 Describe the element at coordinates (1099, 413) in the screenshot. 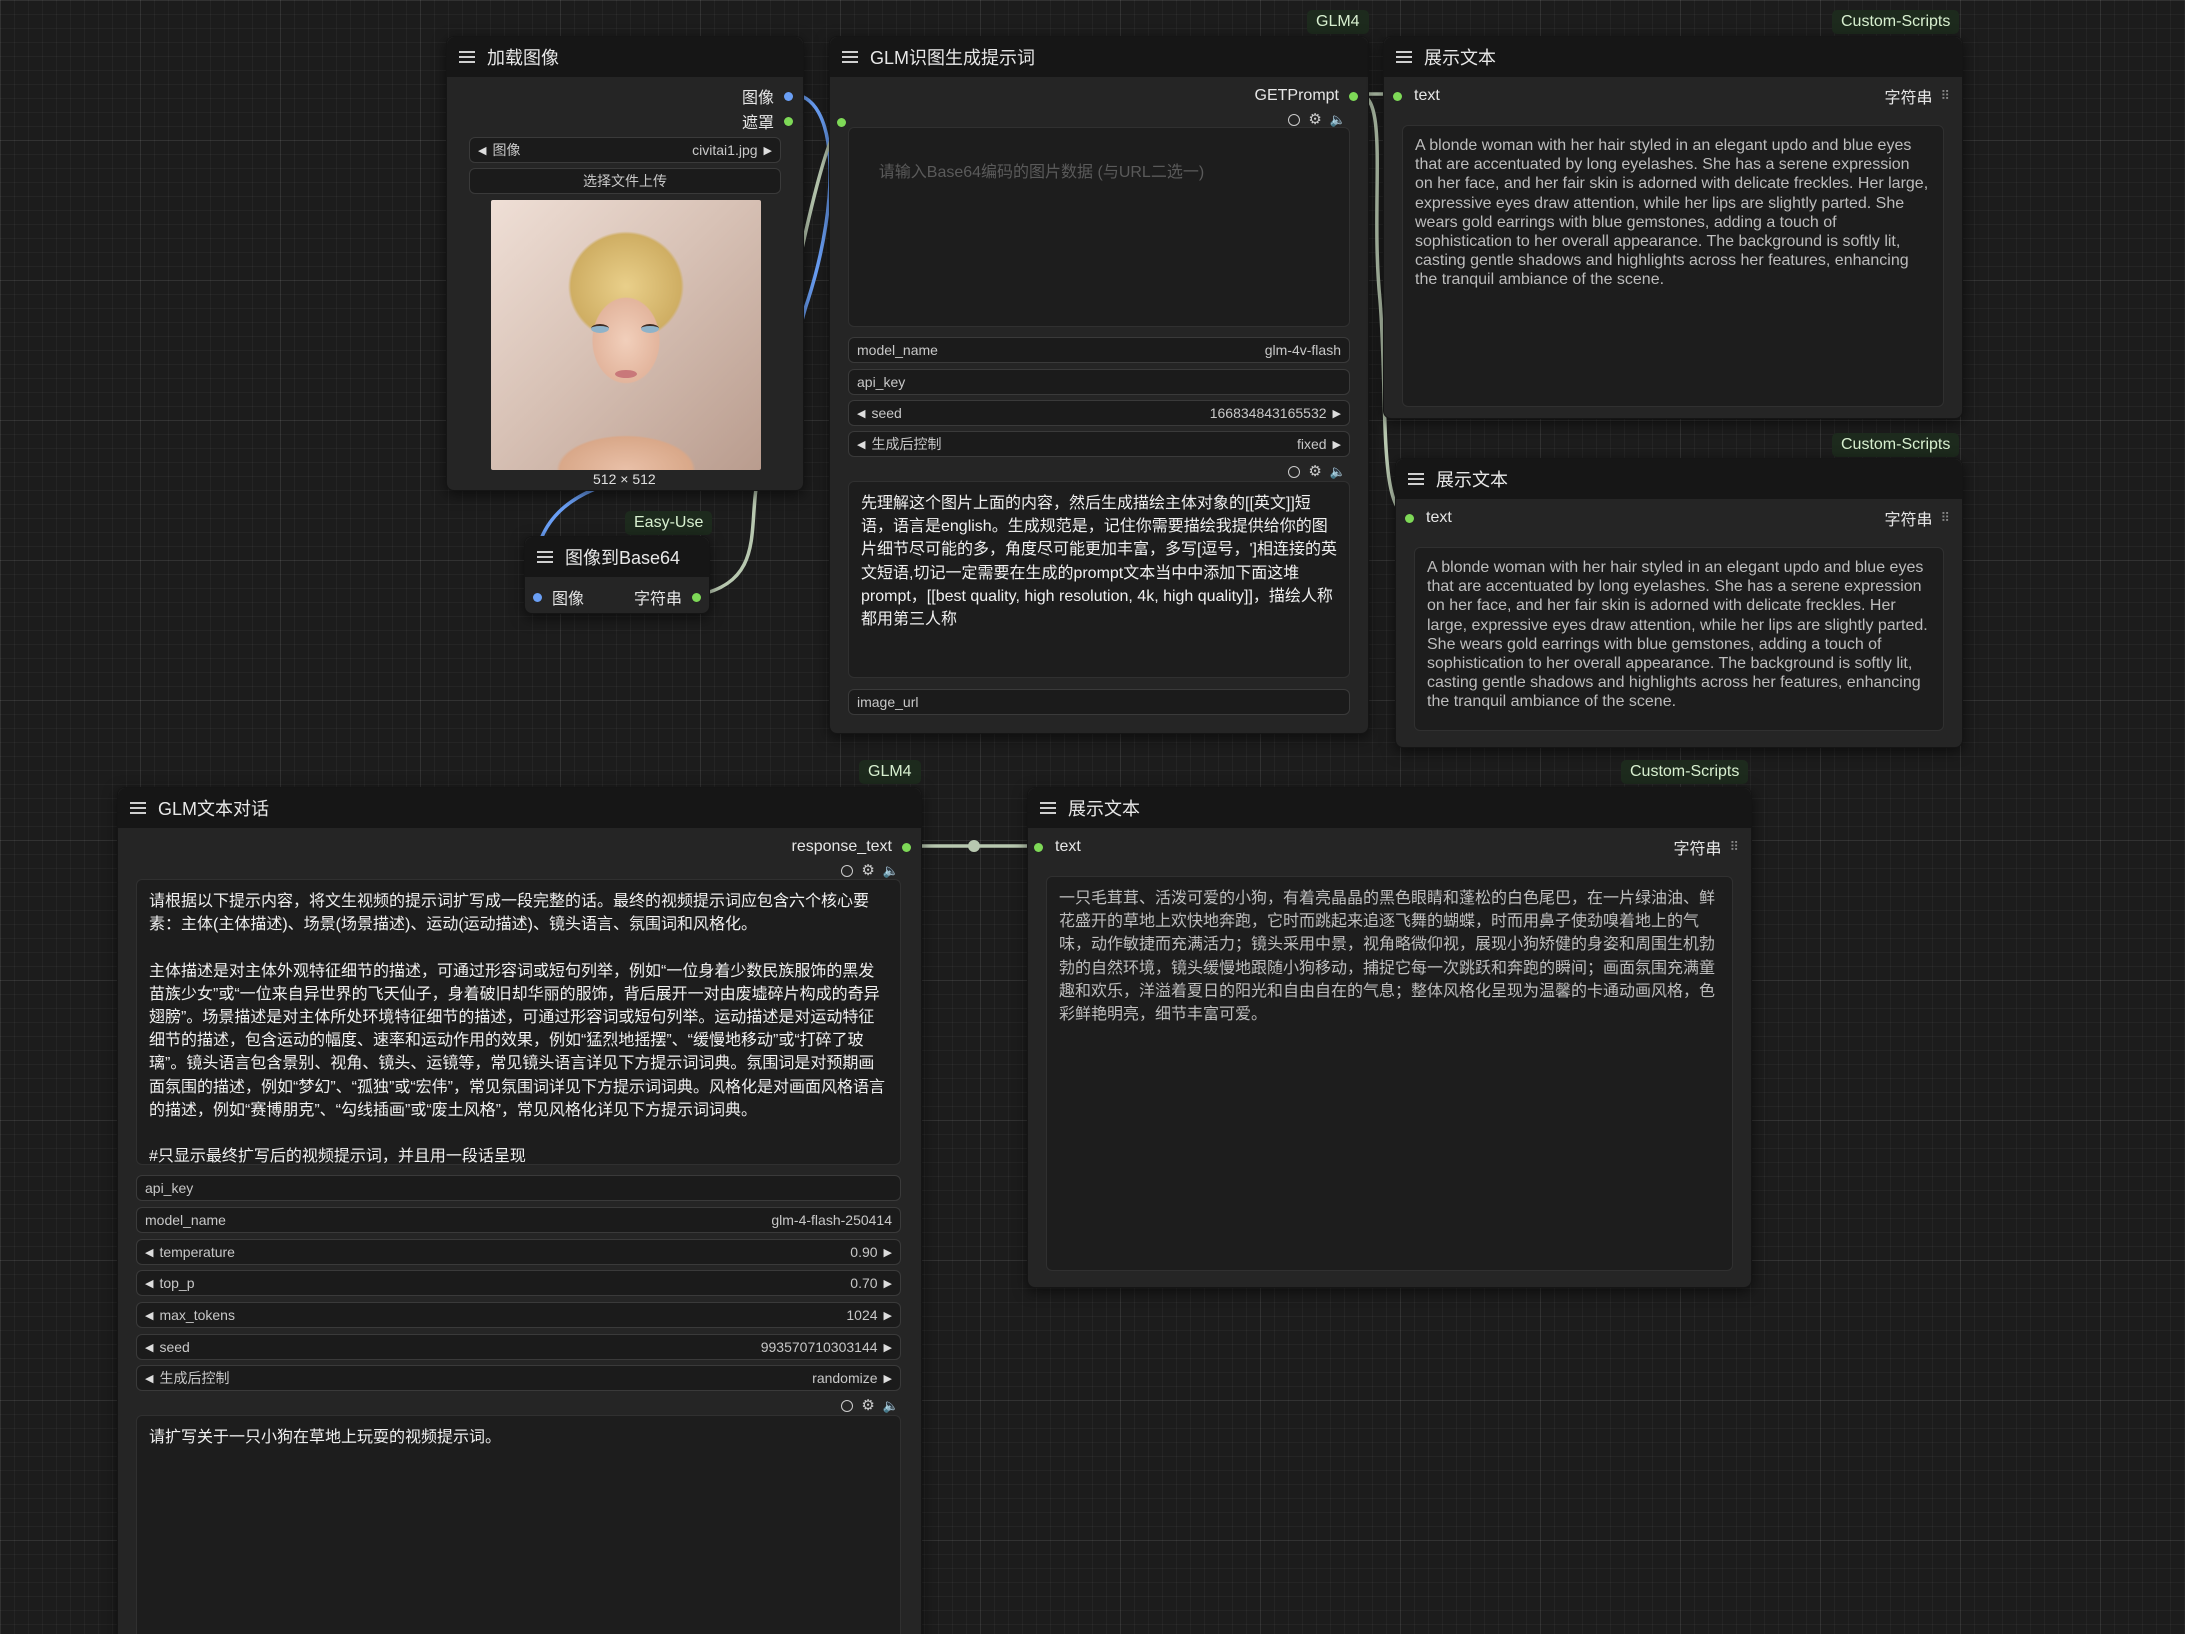

I see `seed-widget: ◀ seed 166834843165532 ▶` at that location.